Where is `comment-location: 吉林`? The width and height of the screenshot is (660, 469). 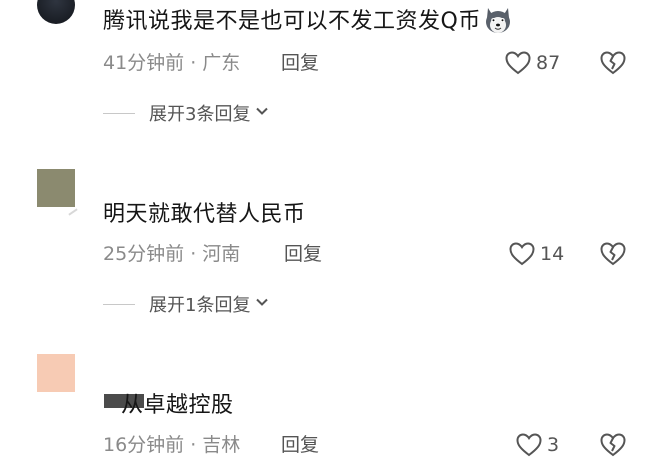 comment-location: 吉林 is located at coordinates (221, 445).